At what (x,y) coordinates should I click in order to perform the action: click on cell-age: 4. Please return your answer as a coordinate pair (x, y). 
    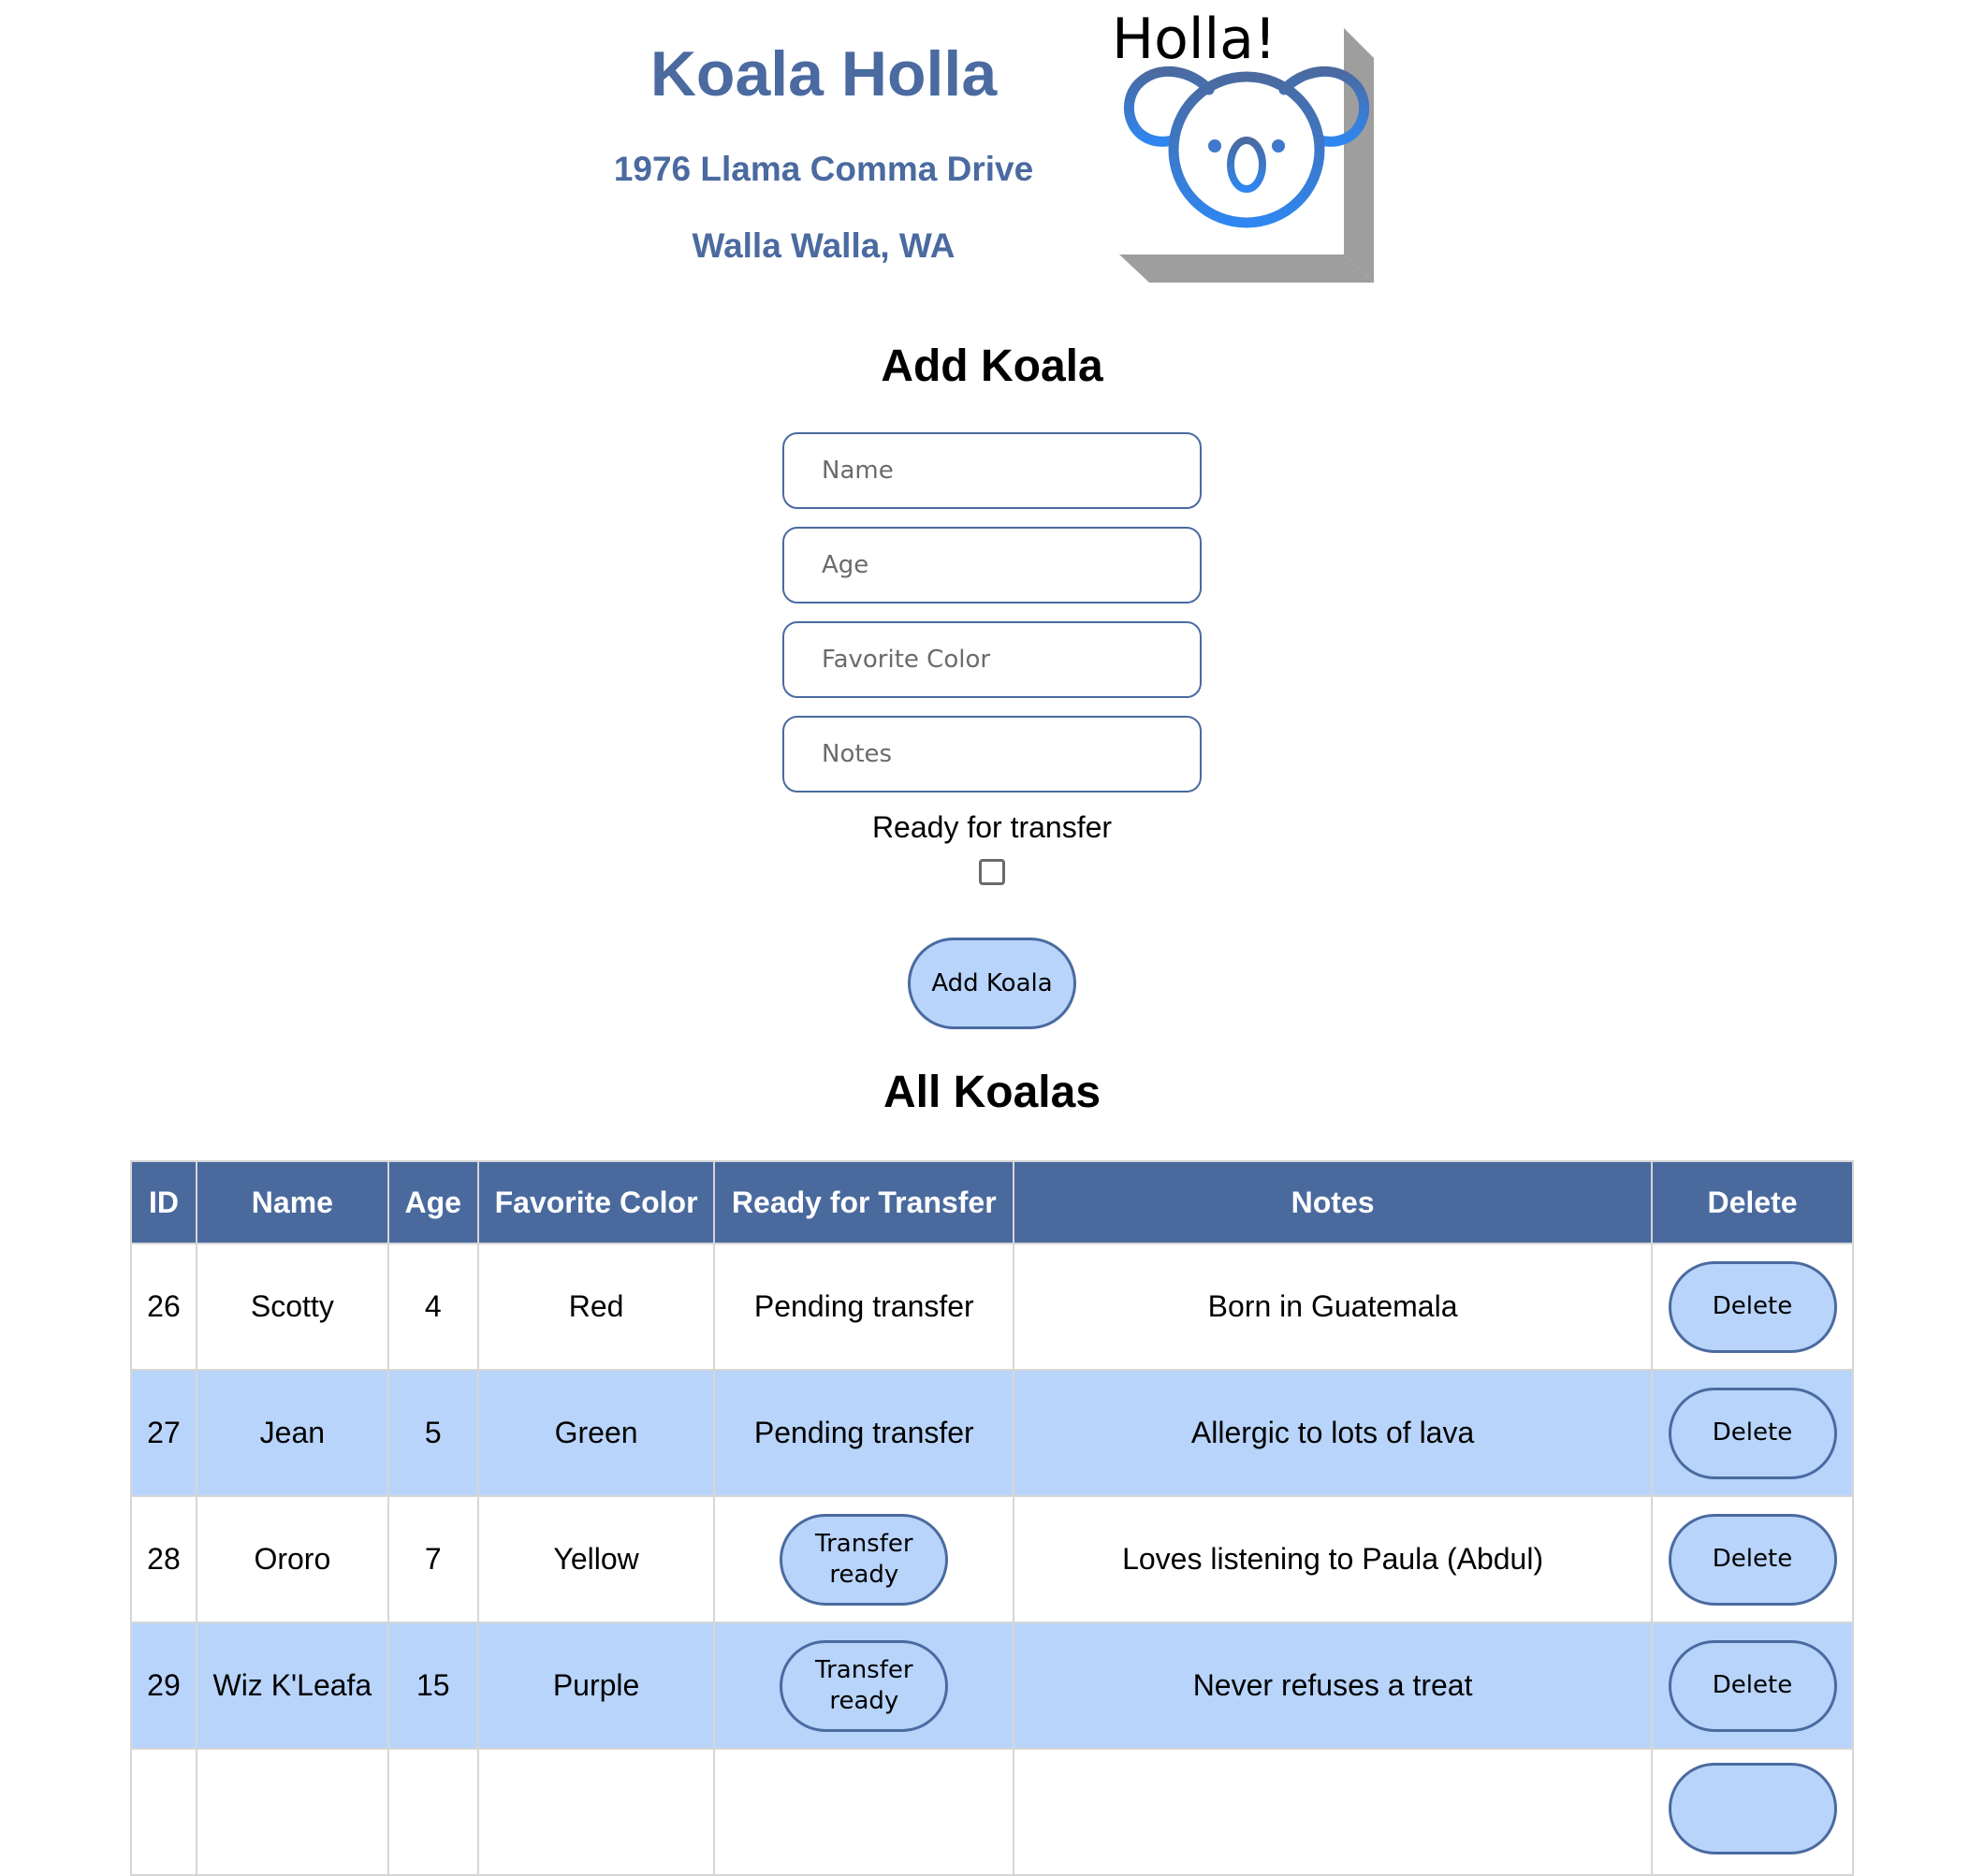
    Looking at the image, I should click on (433, 1307).